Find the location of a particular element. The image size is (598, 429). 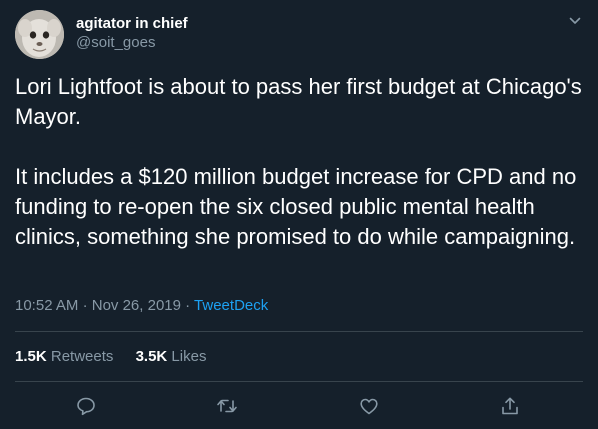

tweet-meta: 10:52 AM · Nov 26, 2019 · TweetDeck is located at coordinates (141, 306).